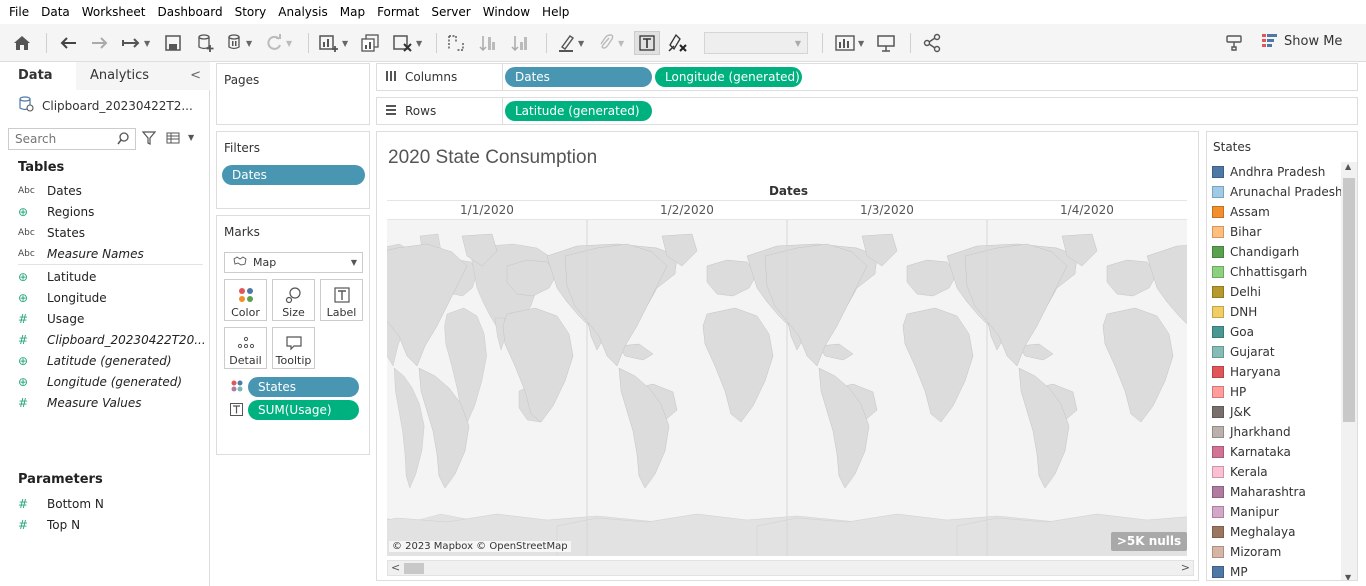  What do you see at coordinates (1255, 252) in the screenshot?
I see `legend-item-chandigarh: Chandigarh` at bounding box center [1255, 252].